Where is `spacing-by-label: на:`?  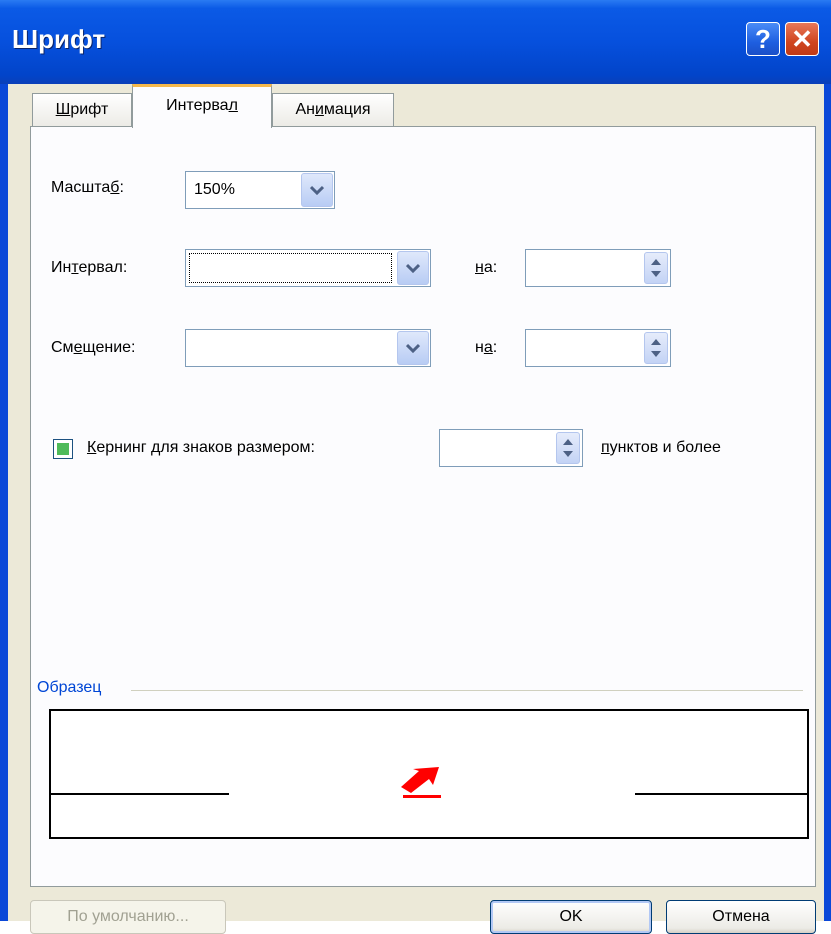
spacing-by-label: на: is located at coordinates (486, 268).